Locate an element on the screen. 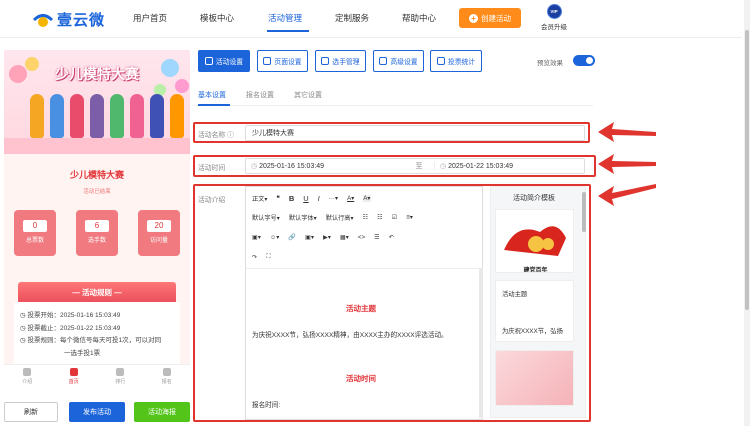 The image size is (750, 426). activity-status: 活动已结束 is located at coordinates (97, 192).